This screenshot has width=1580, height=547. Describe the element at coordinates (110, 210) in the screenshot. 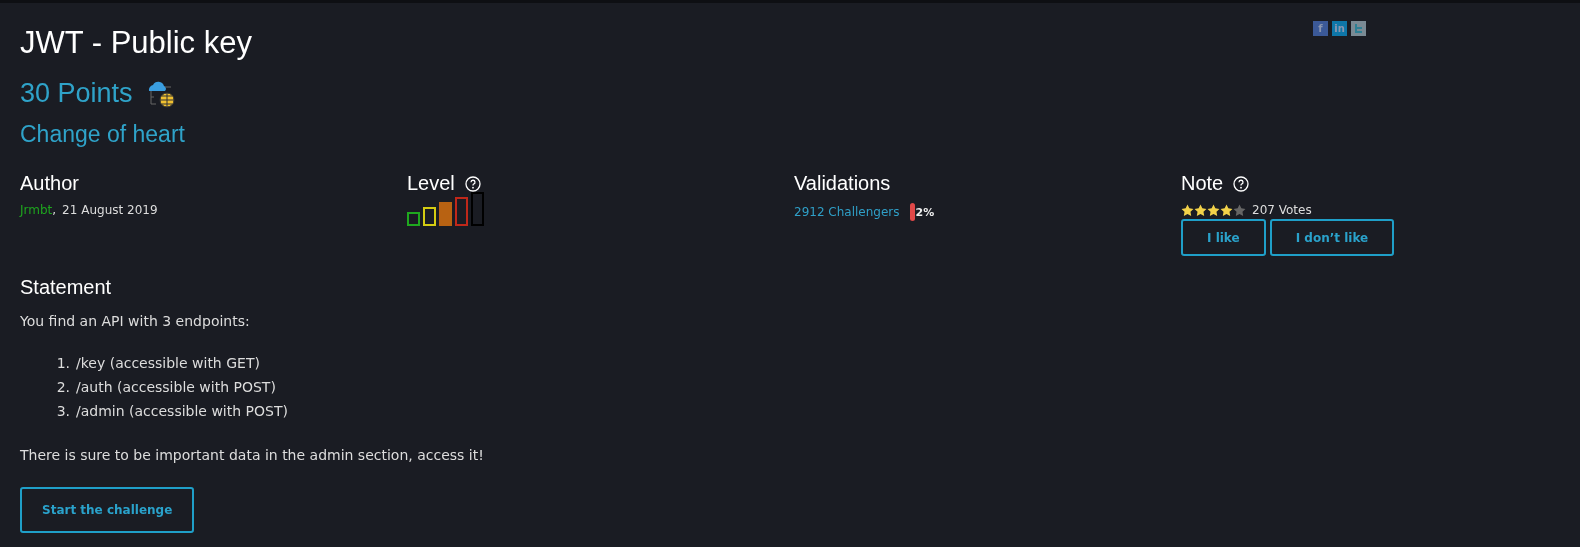

I see `date-text: 21 August 2019` at that location.